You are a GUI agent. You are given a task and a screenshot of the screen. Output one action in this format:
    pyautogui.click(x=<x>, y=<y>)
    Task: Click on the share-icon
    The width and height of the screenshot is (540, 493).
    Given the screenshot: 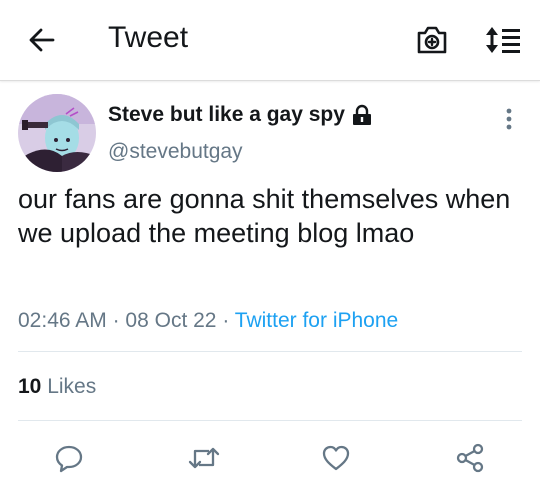 What is the action you would take?
    pyautogui.click(x=470, y=458)
    